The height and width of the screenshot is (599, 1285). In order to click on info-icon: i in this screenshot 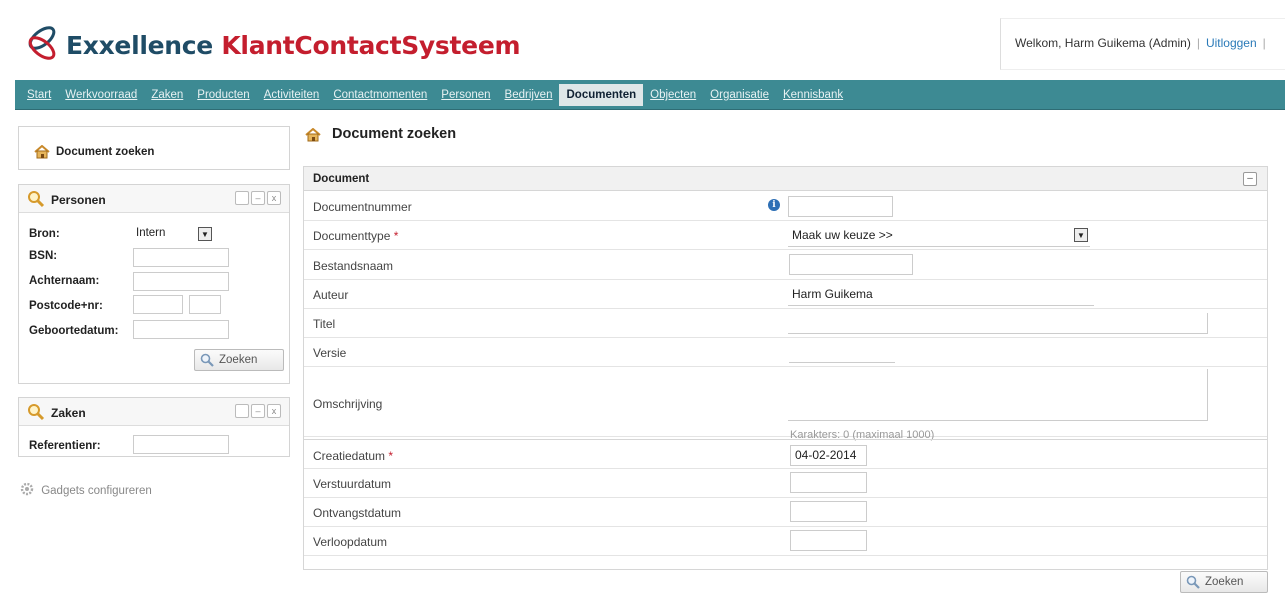, I will do `click(774, 205)`.